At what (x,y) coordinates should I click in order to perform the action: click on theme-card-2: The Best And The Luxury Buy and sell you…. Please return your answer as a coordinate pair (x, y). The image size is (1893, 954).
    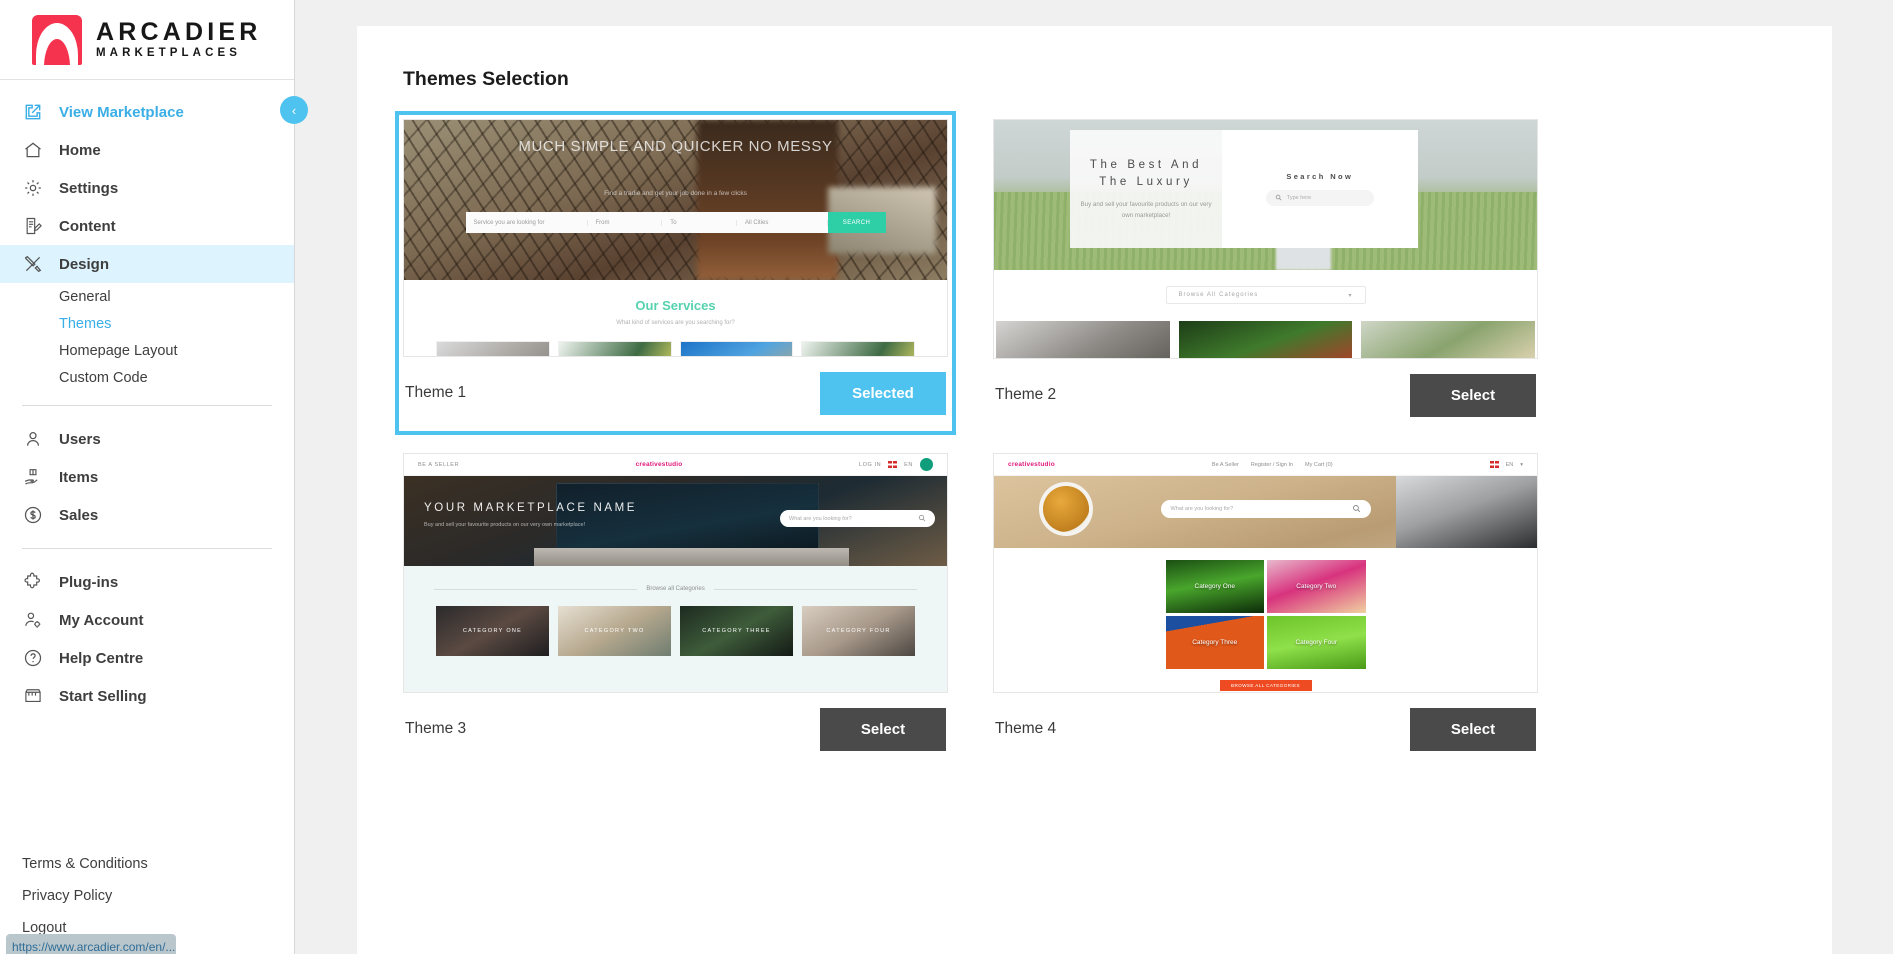
    Looking at the image, I should click on (1265, 275).